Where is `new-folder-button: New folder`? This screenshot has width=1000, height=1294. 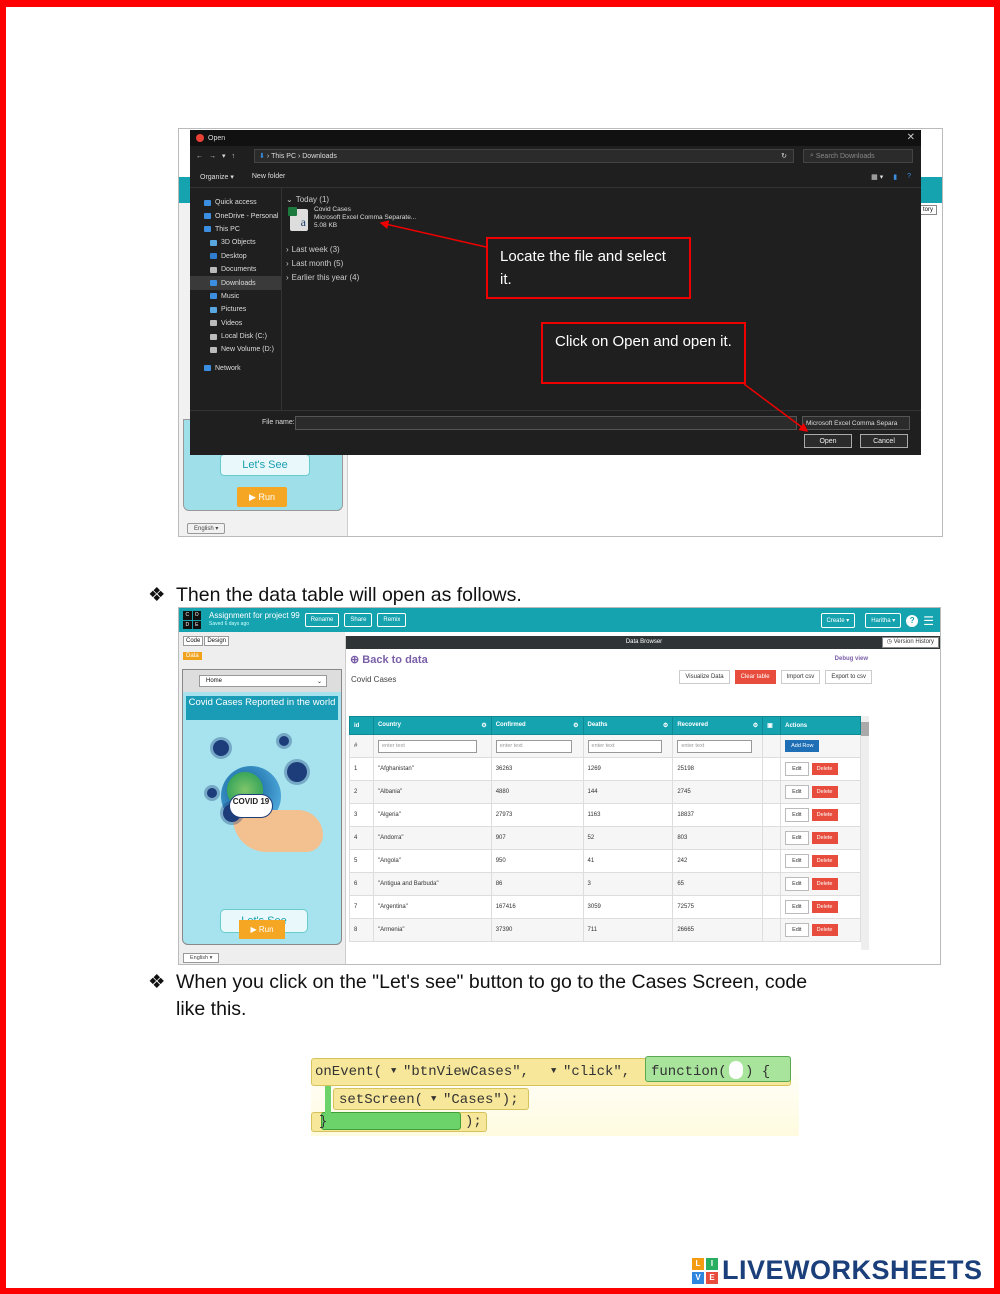
new-folder-button: New folder is located at coordinates (268, 176).